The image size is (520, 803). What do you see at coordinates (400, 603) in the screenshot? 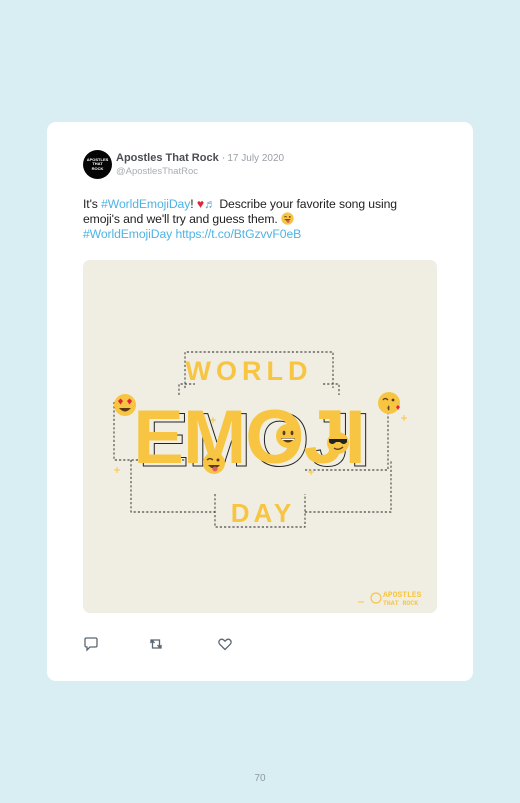
I see `watermark-line2: THAT ROCK` at bounding box center [400, 603].